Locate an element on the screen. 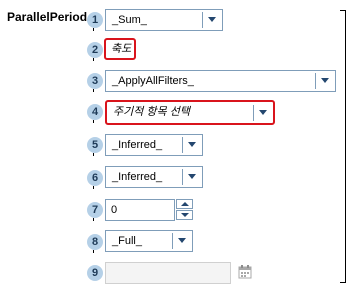 Image resolution: width=354 pixels, height=294 pixels. param-8-value: _Full_ is located at coordinates (127, 241).